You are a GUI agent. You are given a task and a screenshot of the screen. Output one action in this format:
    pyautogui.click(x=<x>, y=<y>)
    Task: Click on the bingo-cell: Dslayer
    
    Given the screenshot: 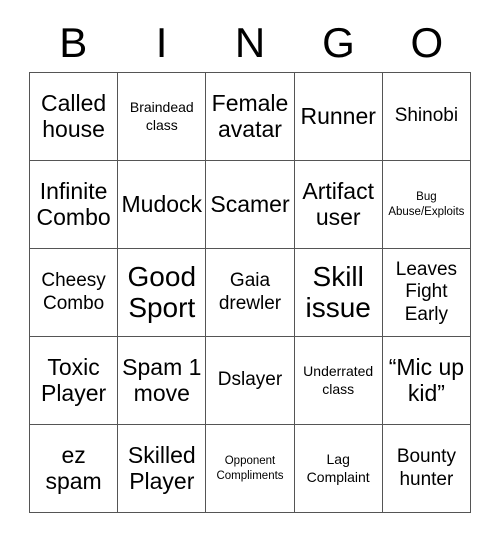 What is the action you would take?
    pyautogui.click(x=250, y=381)
    